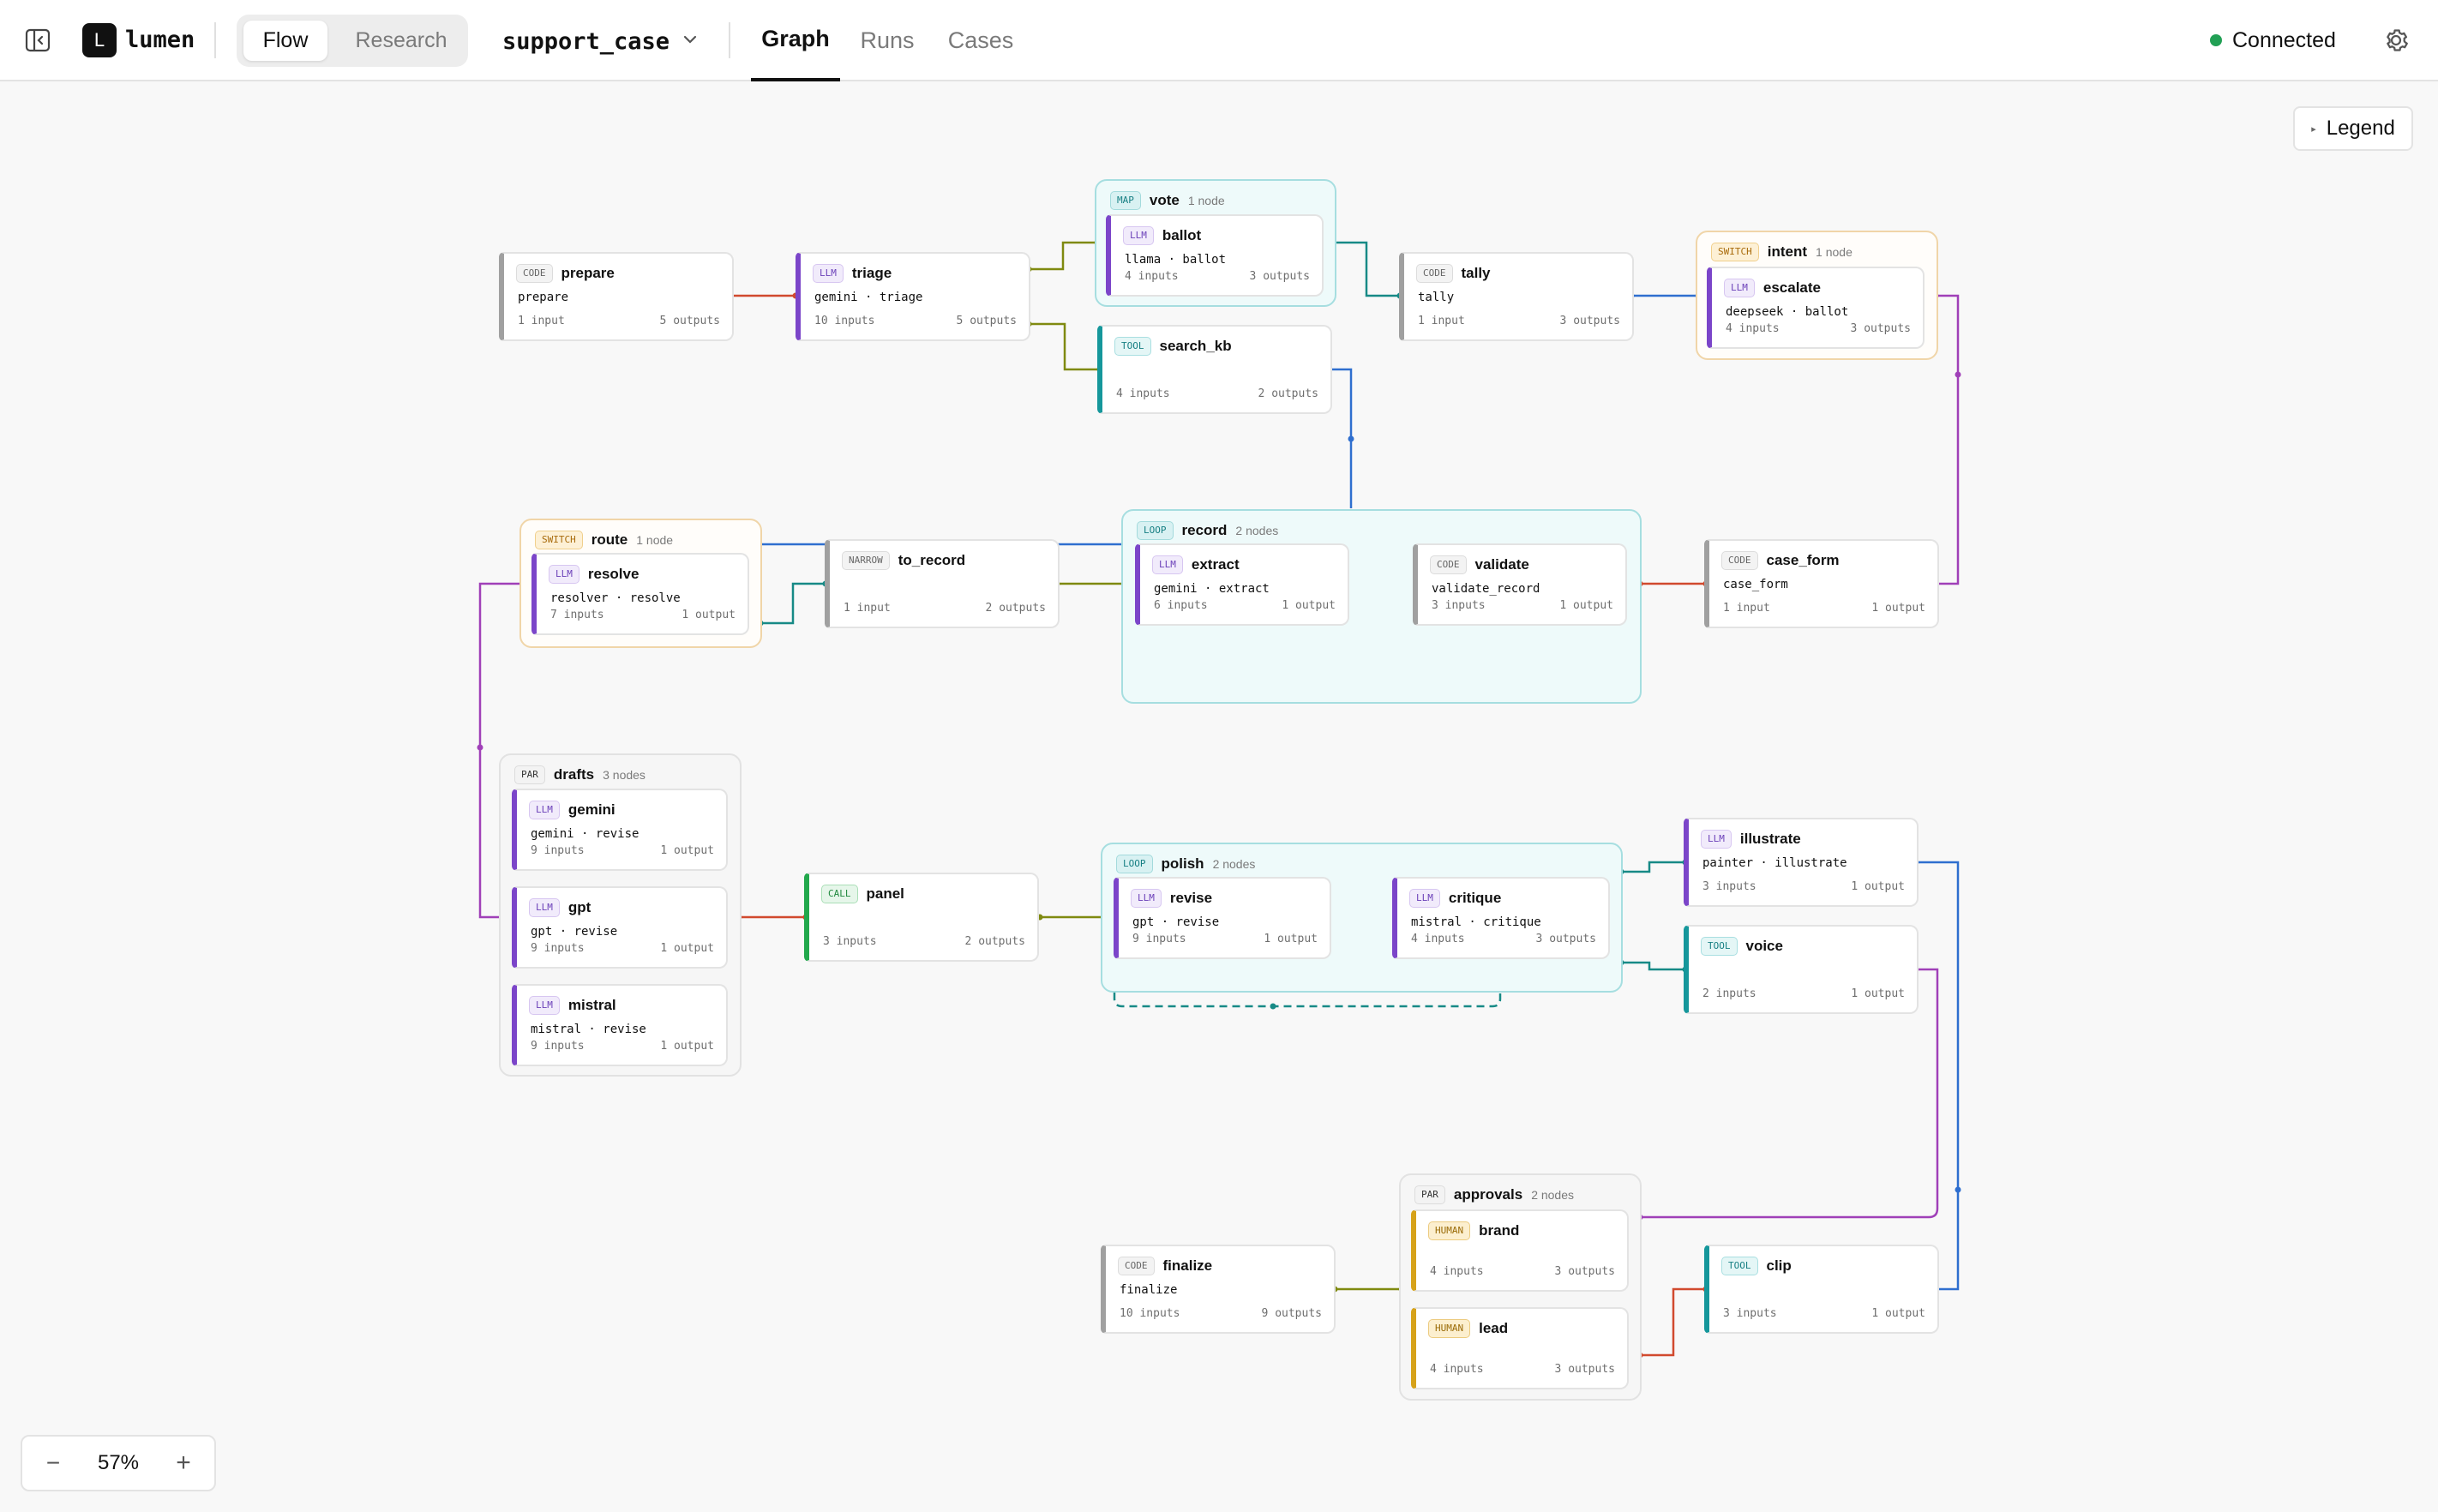 The image size is (2438, 1512). I want to click on node-name: tally, so click(1476, 273).